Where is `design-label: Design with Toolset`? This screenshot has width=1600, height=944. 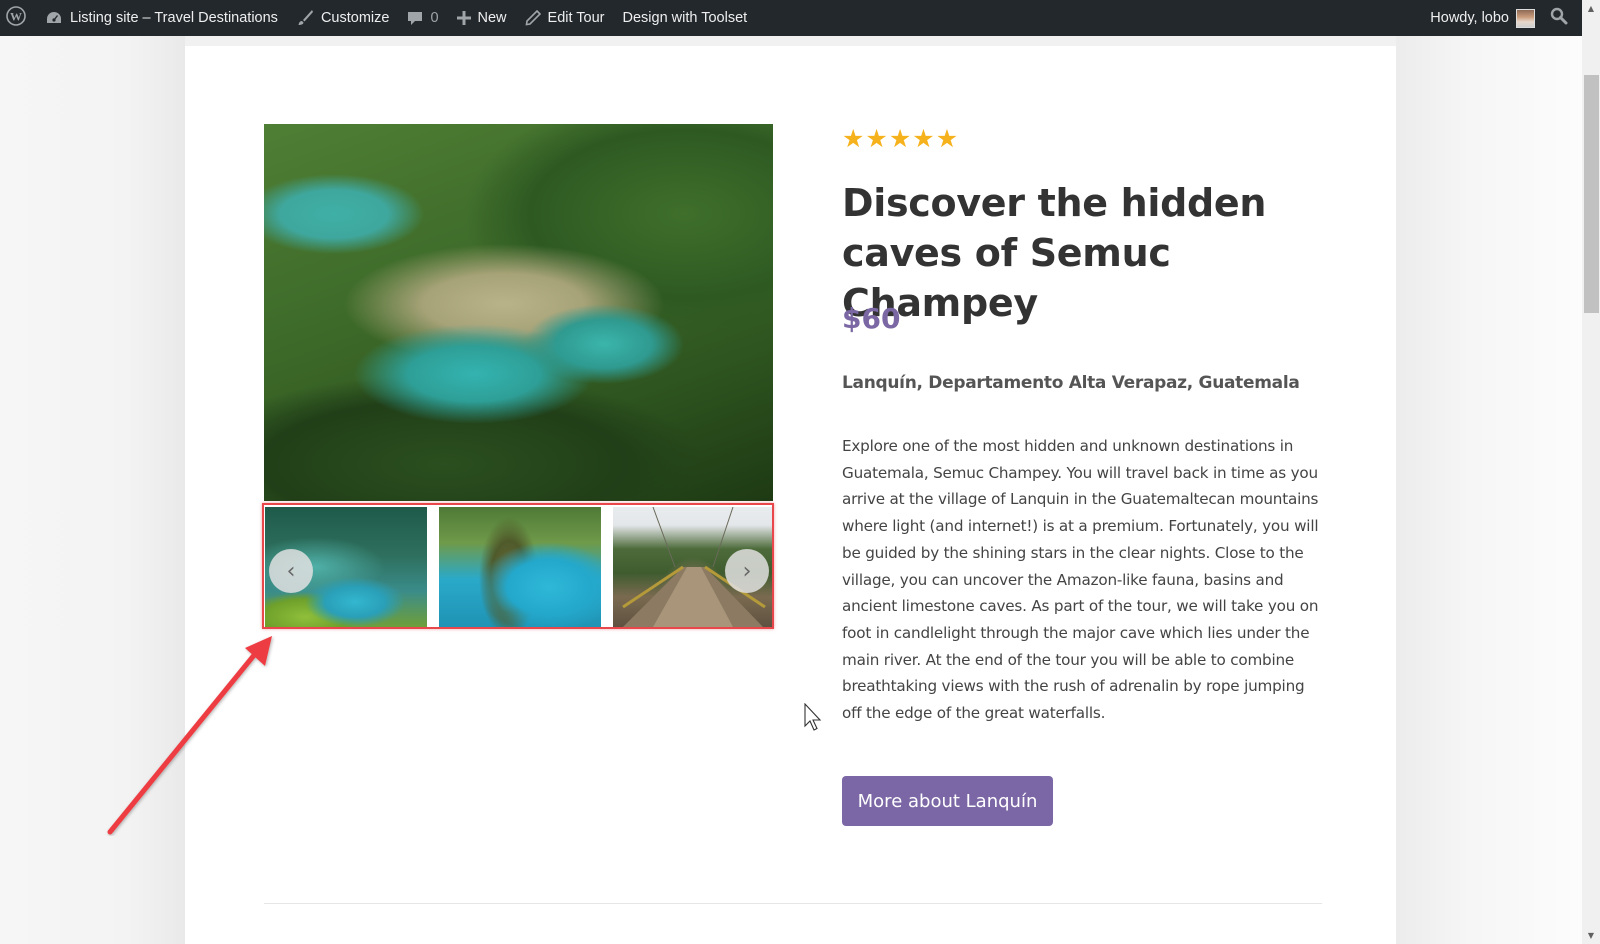 design-label: Design with Toolset is located at coordinates (685, 18).